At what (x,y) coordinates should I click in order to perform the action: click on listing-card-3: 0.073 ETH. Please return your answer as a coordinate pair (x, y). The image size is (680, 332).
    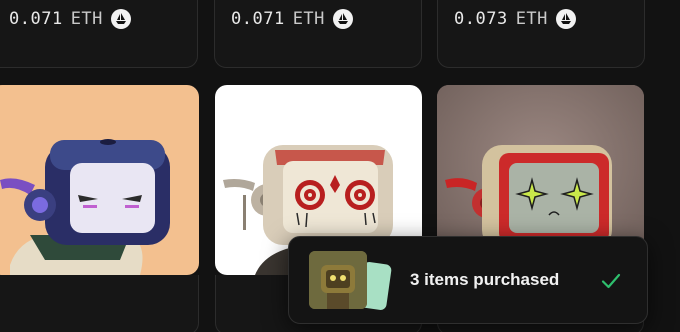
    Looking at the image, I should click on (541, 34).